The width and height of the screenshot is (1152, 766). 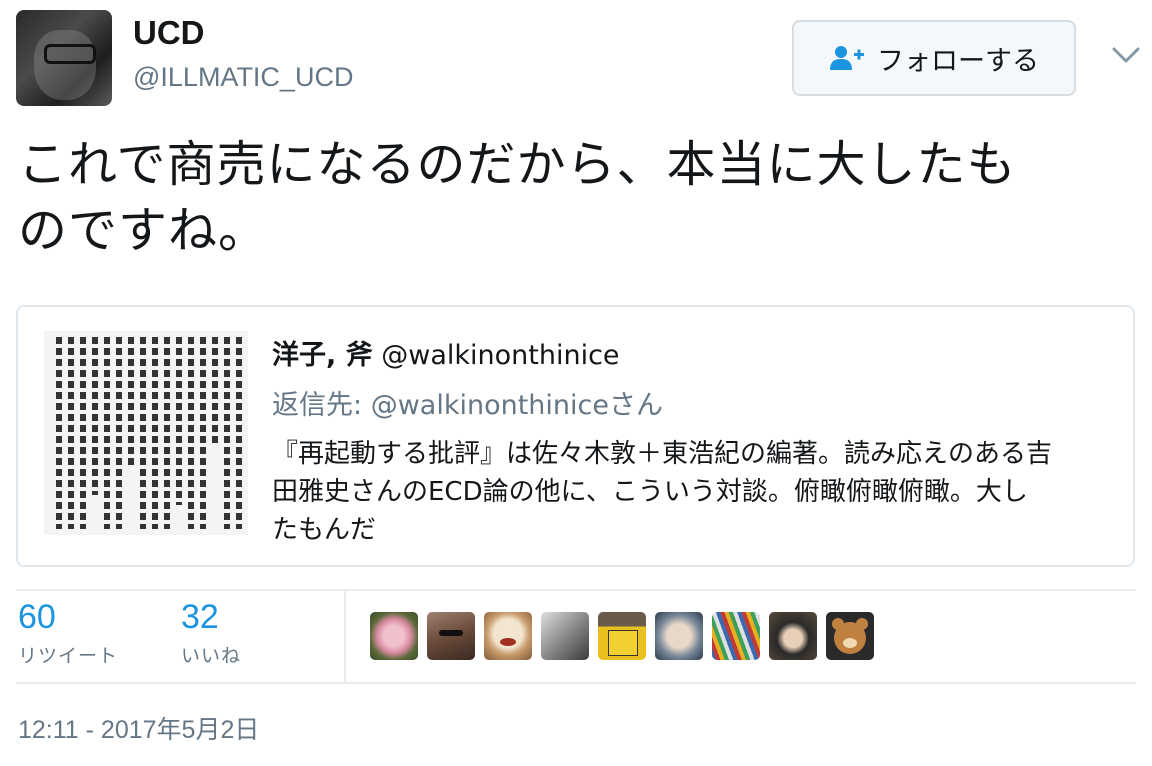 What do you see at coordinates (662, 454) in the screenshot?
I see `quoted-text-line: 『再起動する批評』は佐々木敦＋東浩紀の編著。読み応えのある吉` at bounding box center [662, 454].